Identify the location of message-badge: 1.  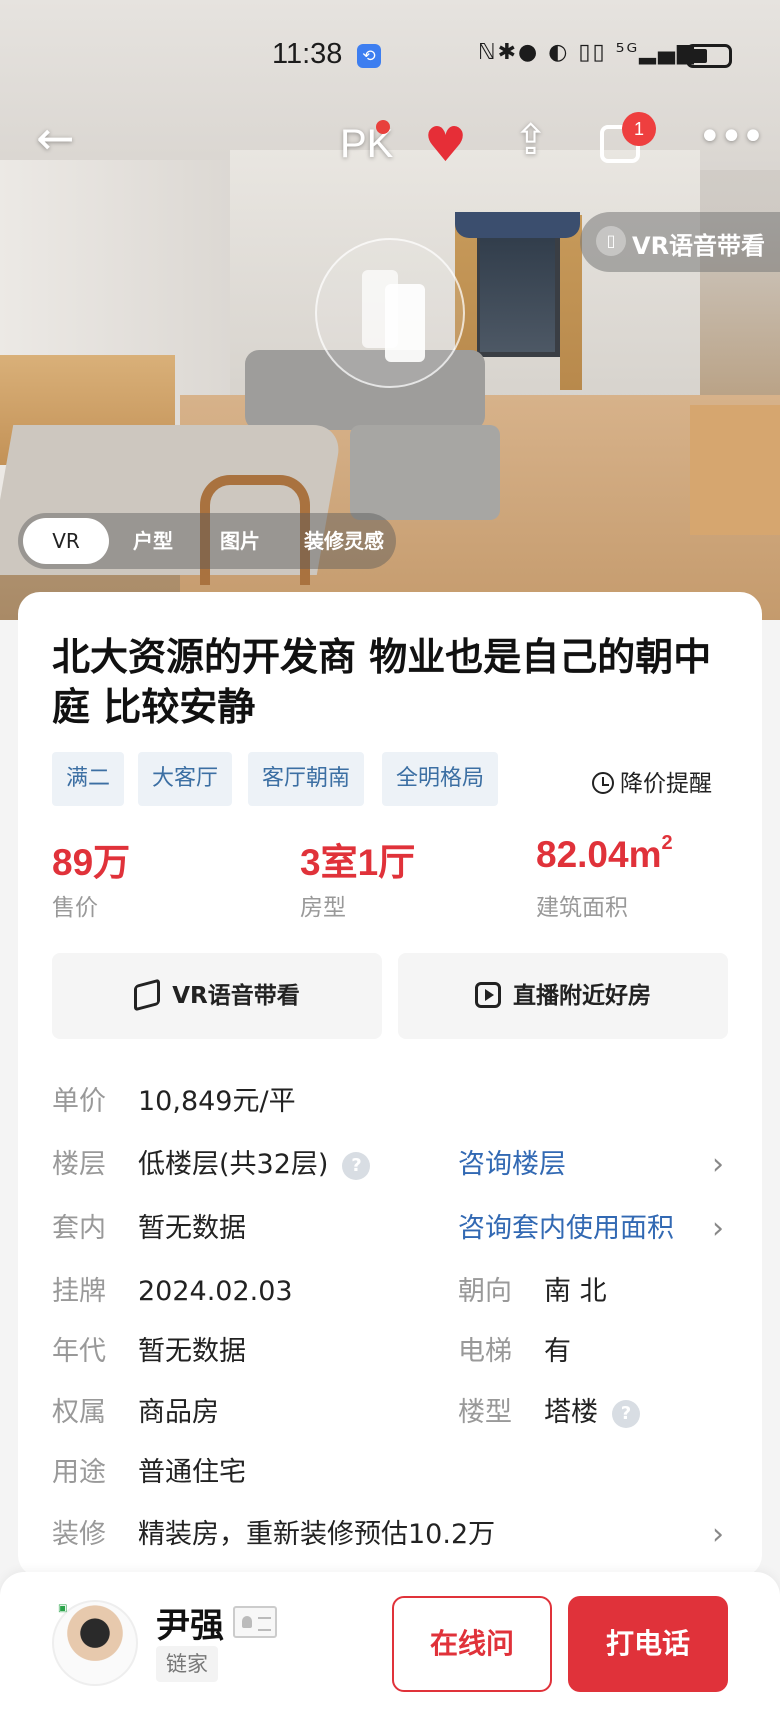
(639, 129).